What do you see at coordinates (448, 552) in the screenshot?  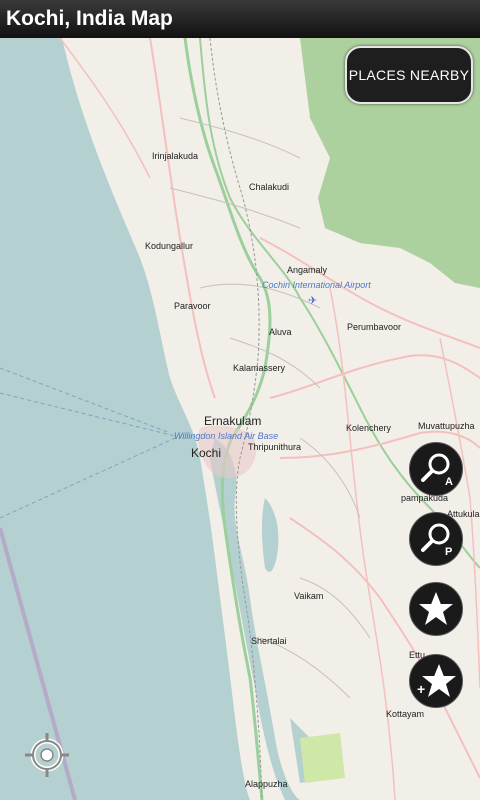 I see `search-place-badge: P` at bounding box center [448, 552].